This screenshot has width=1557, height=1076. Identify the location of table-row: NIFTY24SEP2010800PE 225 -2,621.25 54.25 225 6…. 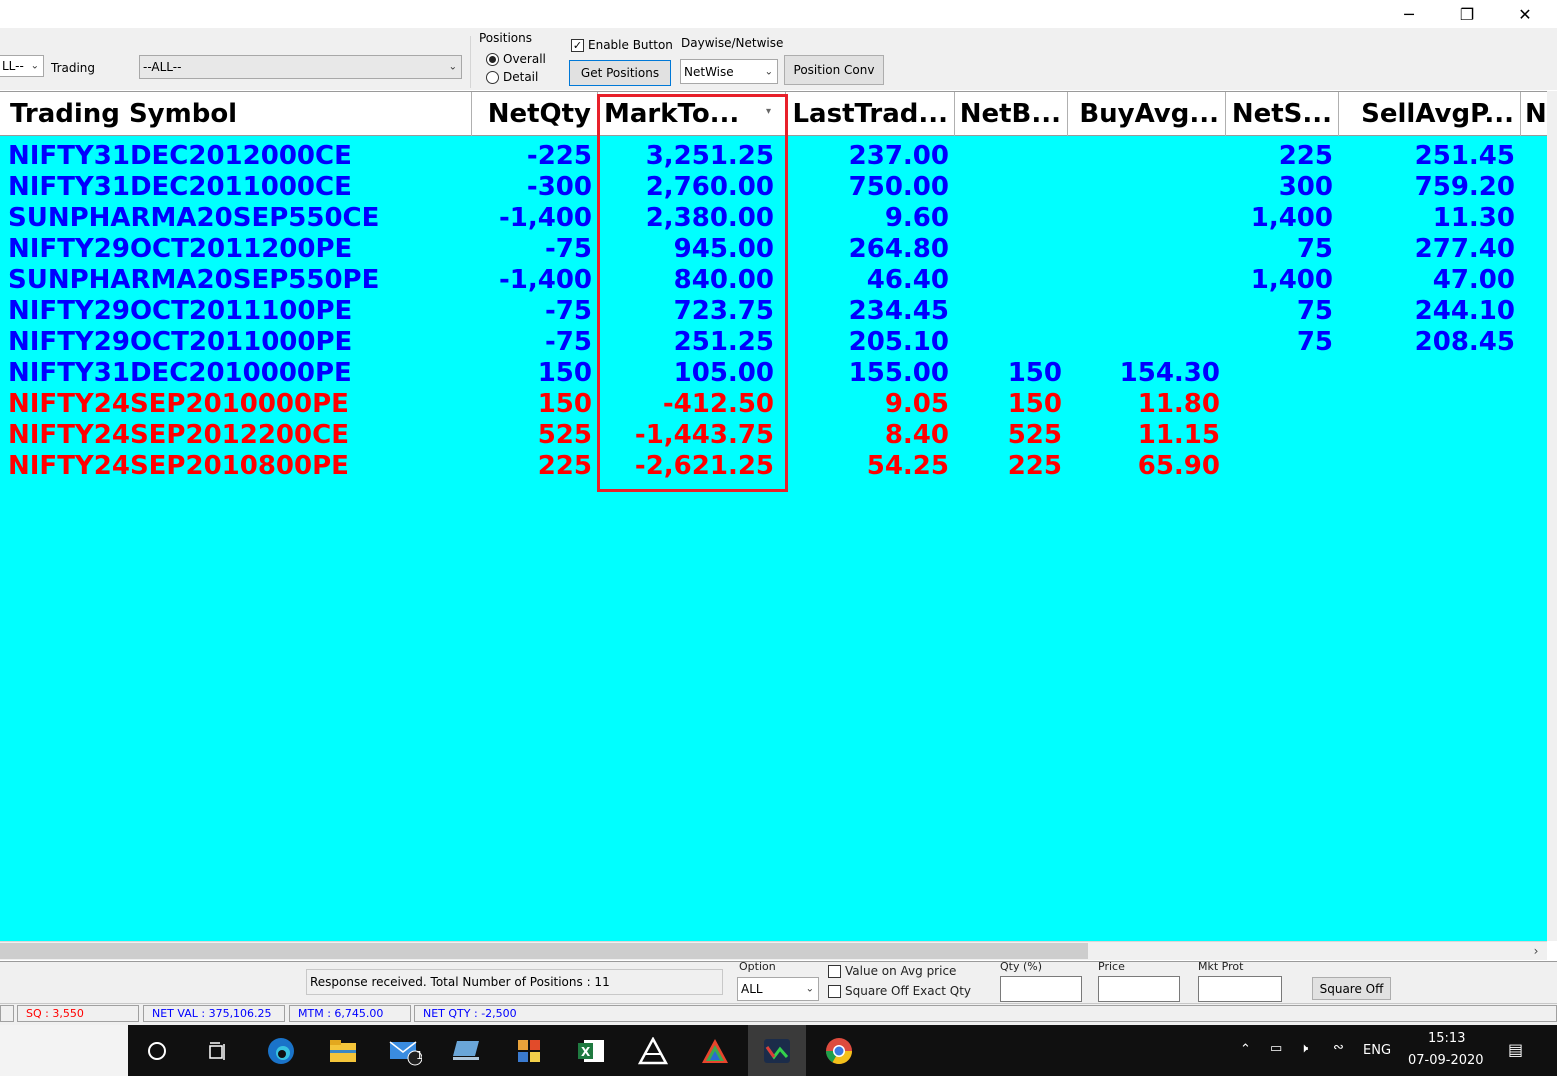
(773, 466).